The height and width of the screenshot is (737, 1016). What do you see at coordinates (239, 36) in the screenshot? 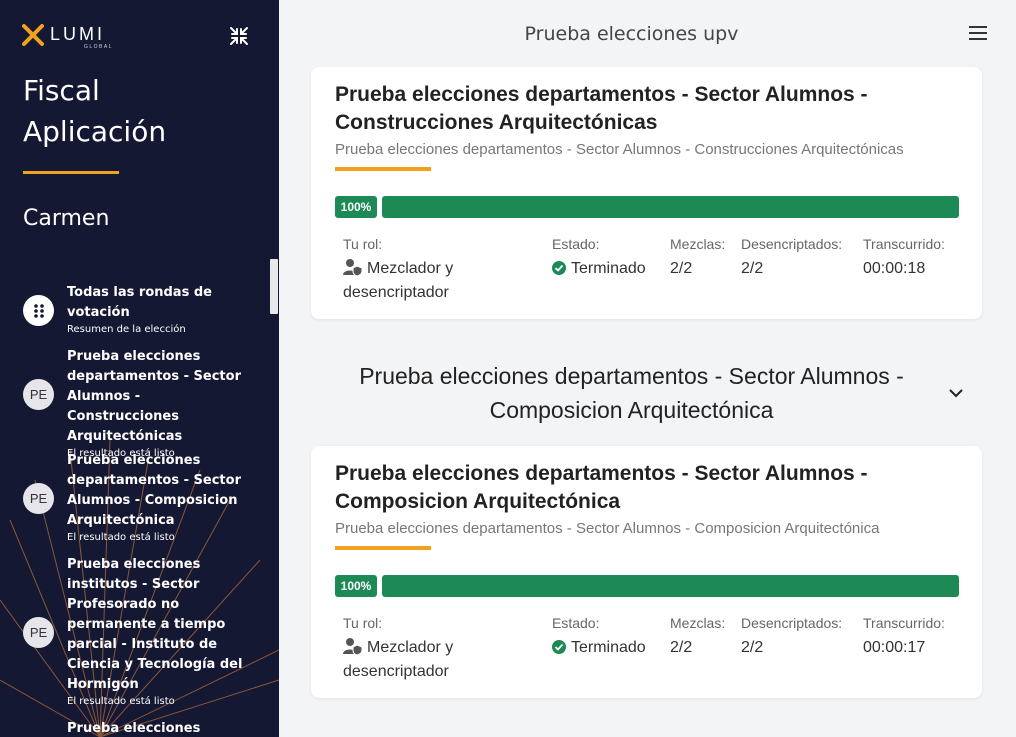
I see `collapse-arrows-icon` at bounding box center [239, 36].